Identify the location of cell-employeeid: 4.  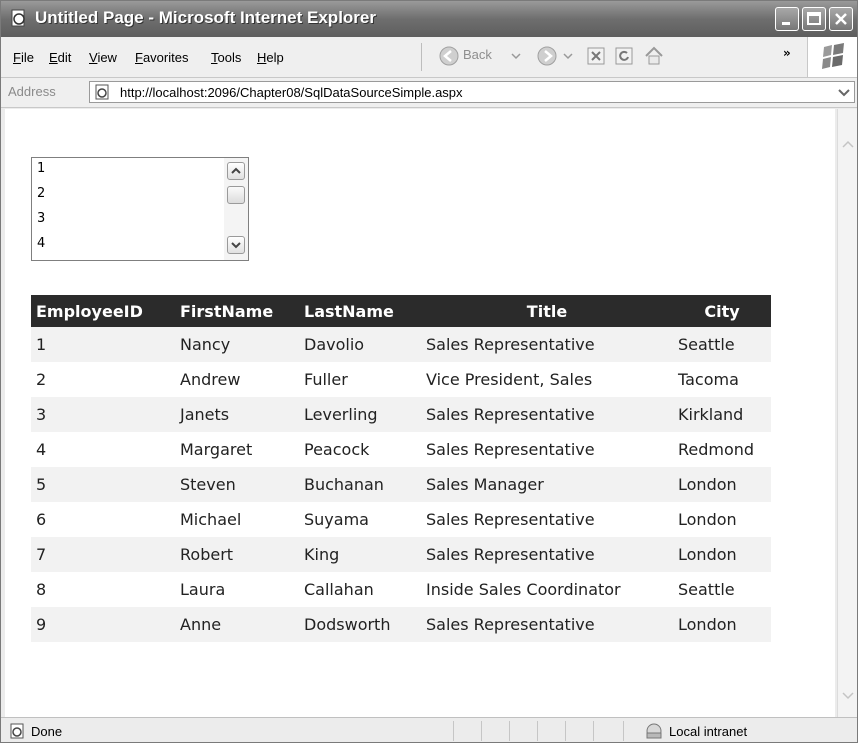
(103, 449).